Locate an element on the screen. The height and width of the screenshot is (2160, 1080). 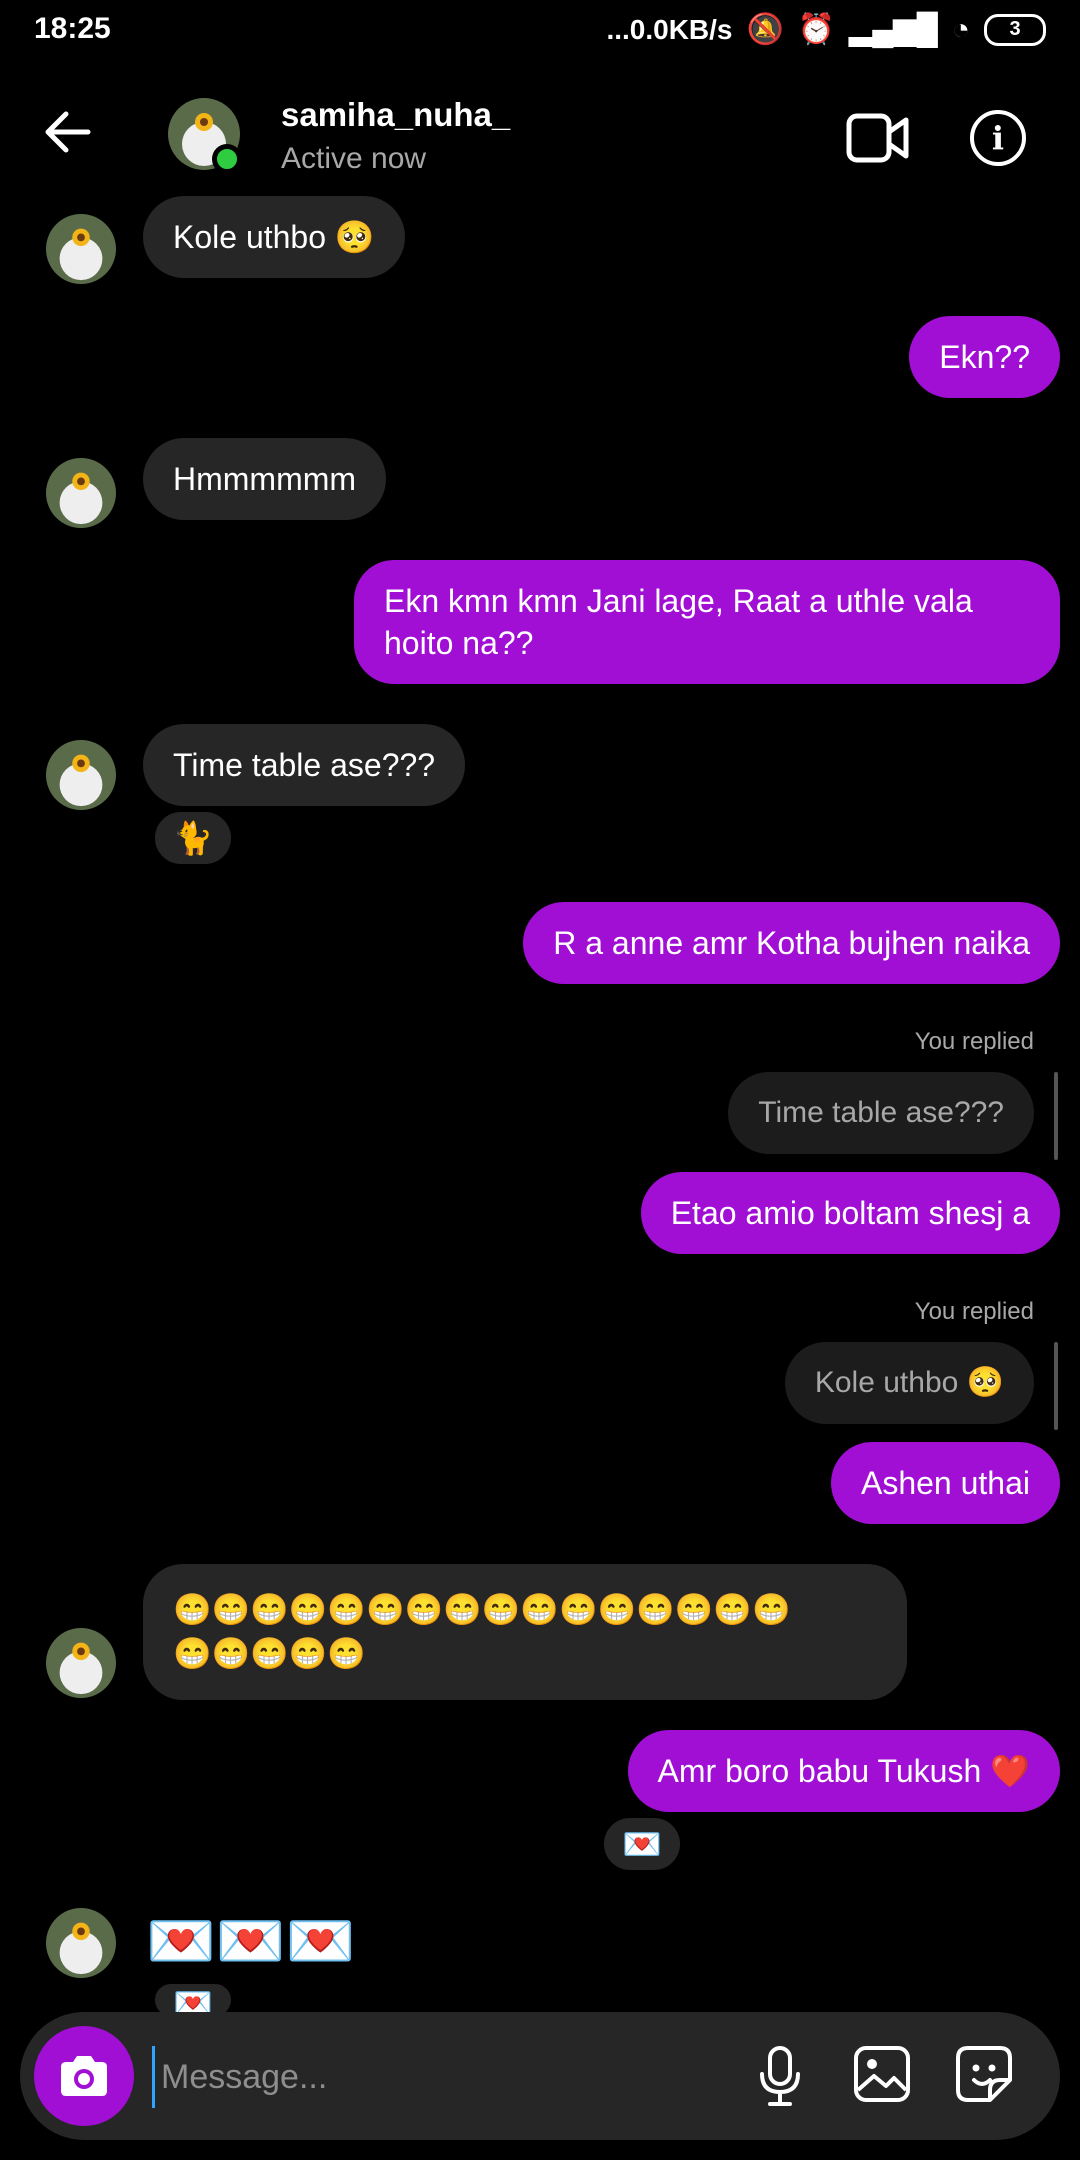
video-call-icon is located at coordinates (878, 140).